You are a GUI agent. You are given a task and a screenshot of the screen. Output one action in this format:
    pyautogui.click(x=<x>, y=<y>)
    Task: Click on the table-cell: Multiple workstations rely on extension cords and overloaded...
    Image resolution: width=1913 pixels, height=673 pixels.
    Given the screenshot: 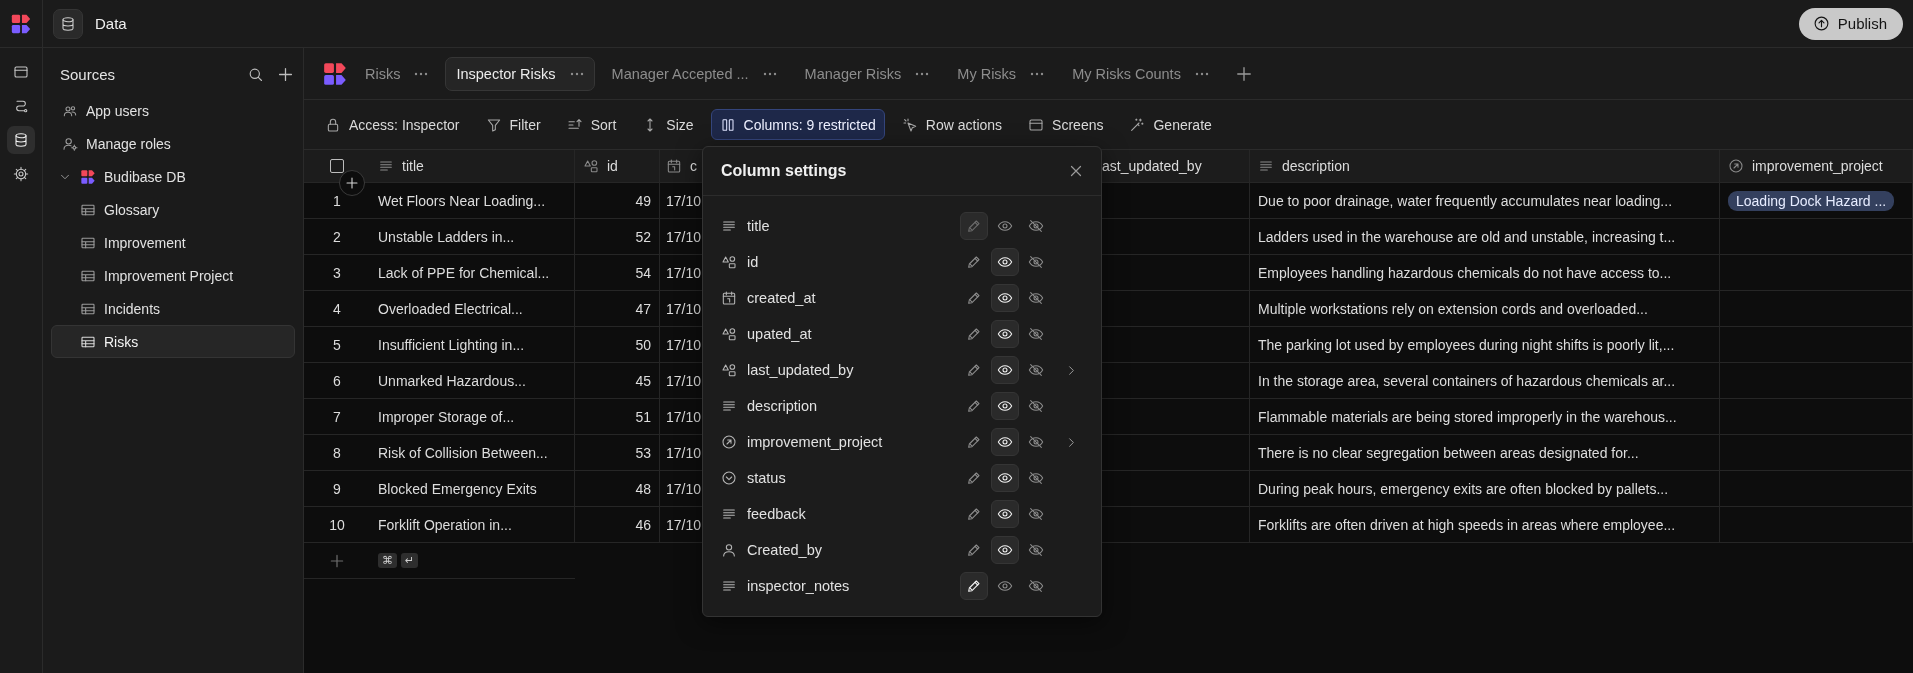 What is the action you would take?
    pyautogui.click(x=1453, y=308)
    